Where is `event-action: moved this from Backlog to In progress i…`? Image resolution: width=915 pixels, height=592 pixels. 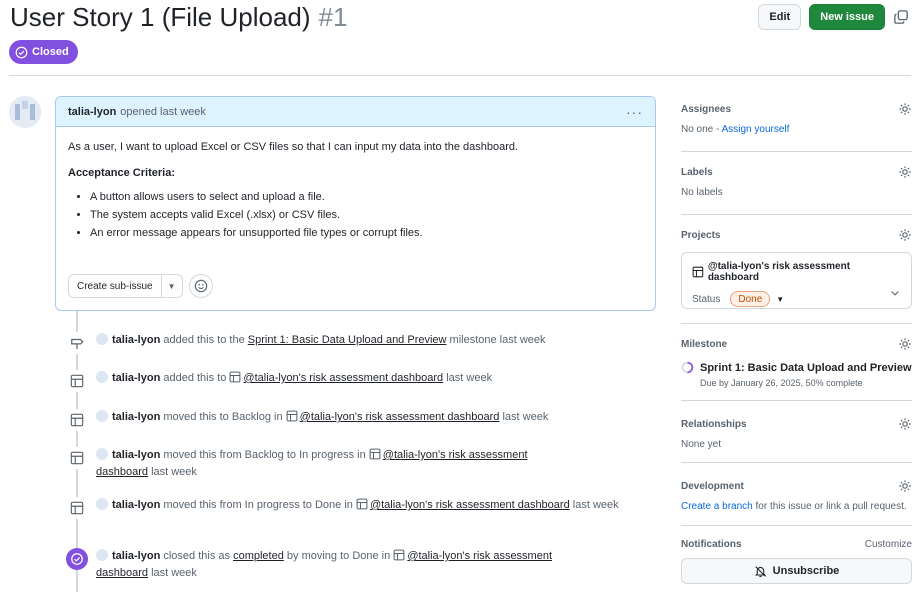 event-action: moved this from Backlog to In progress i… is located at coordinates (264, 455).